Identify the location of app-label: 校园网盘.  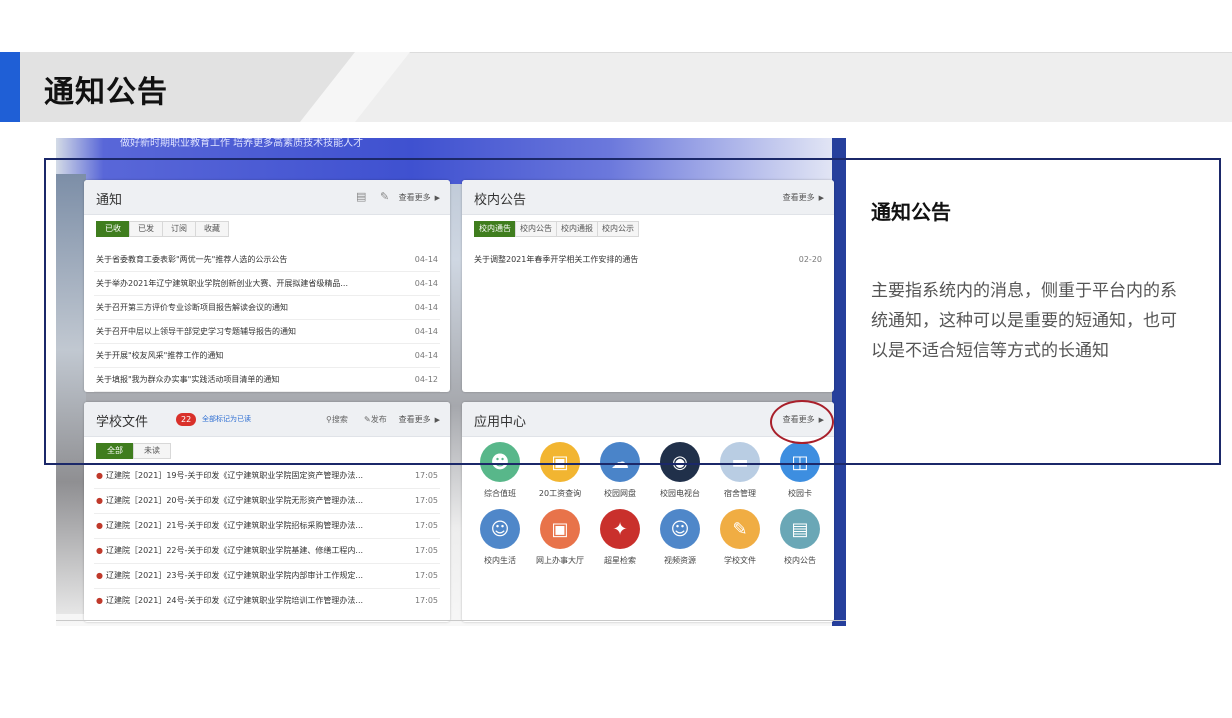
(620, 493).